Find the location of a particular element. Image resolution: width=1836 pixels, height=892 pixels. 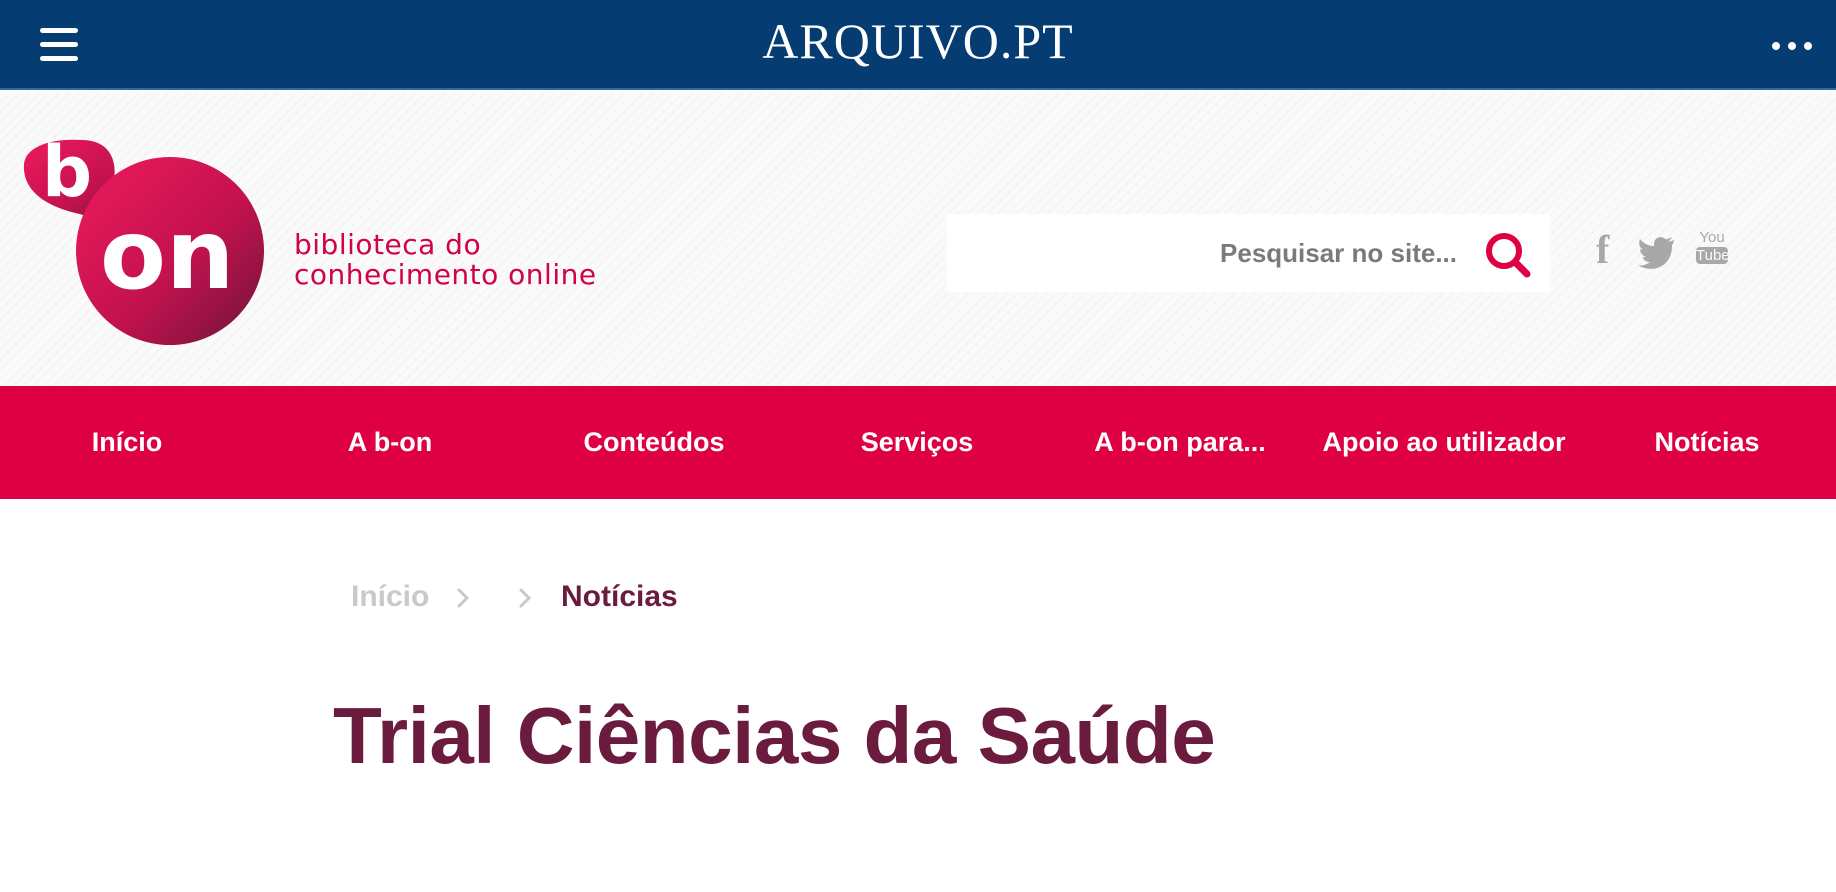

tagline-line-2: conhecimento online is located at coordinates (445, 274).